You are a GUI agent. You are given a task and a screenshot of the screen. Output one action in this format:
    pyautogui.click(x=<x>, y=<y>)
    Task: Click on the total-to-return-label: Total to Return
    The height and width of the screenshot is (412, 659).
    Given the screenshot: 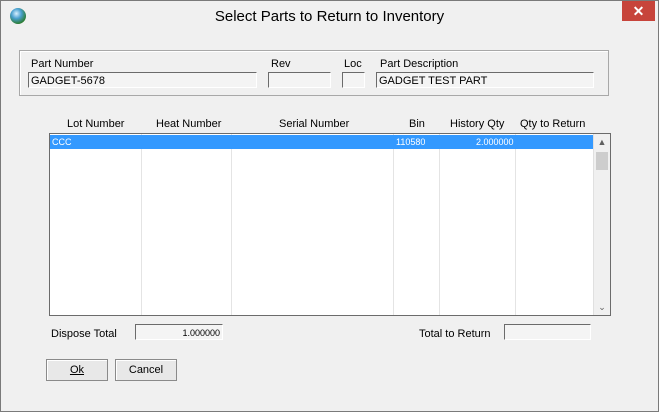 What is the action you would take?
    pyautogui.click(x=455, y=334)
    